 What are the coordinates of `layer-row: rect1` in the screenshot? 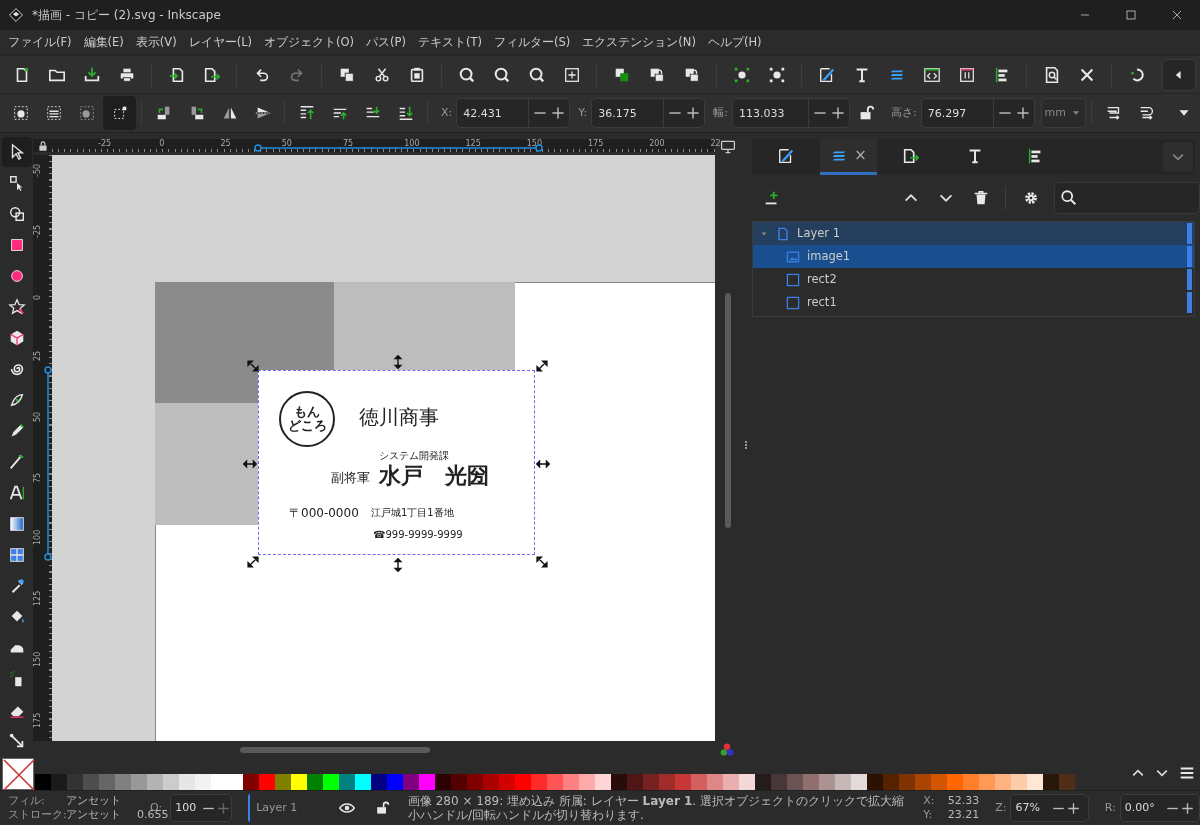 It's located at (973, 302).